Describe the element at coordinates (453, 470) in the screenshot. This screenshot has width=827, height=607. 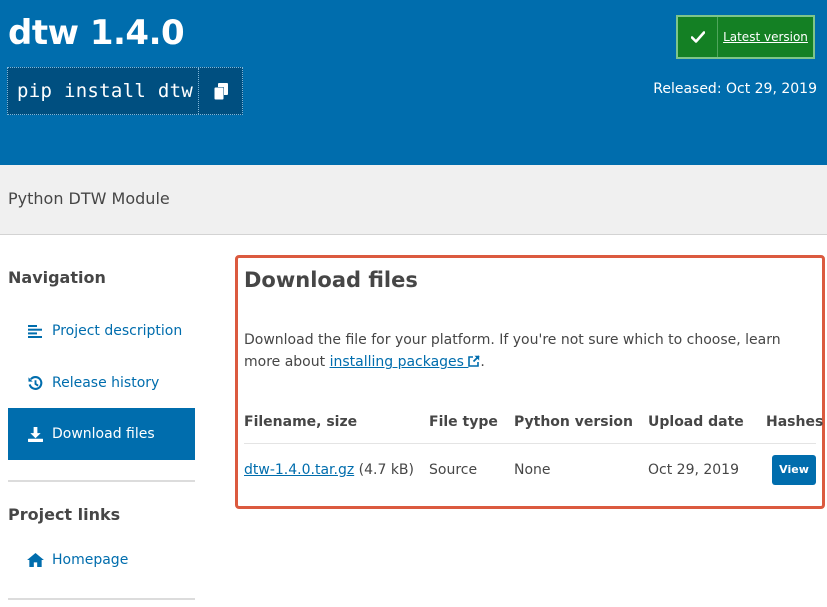
I see `file-type: Source` at that location.